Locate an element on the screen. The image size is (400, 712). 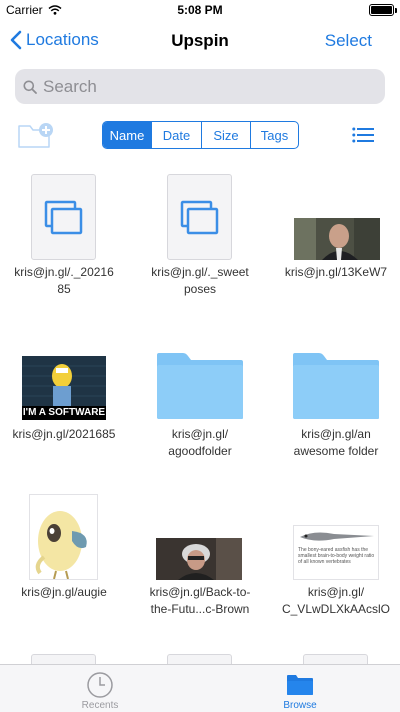
grid-item-document: kris@jn.gl/._sweet poses is located at coordinates (200, 237).